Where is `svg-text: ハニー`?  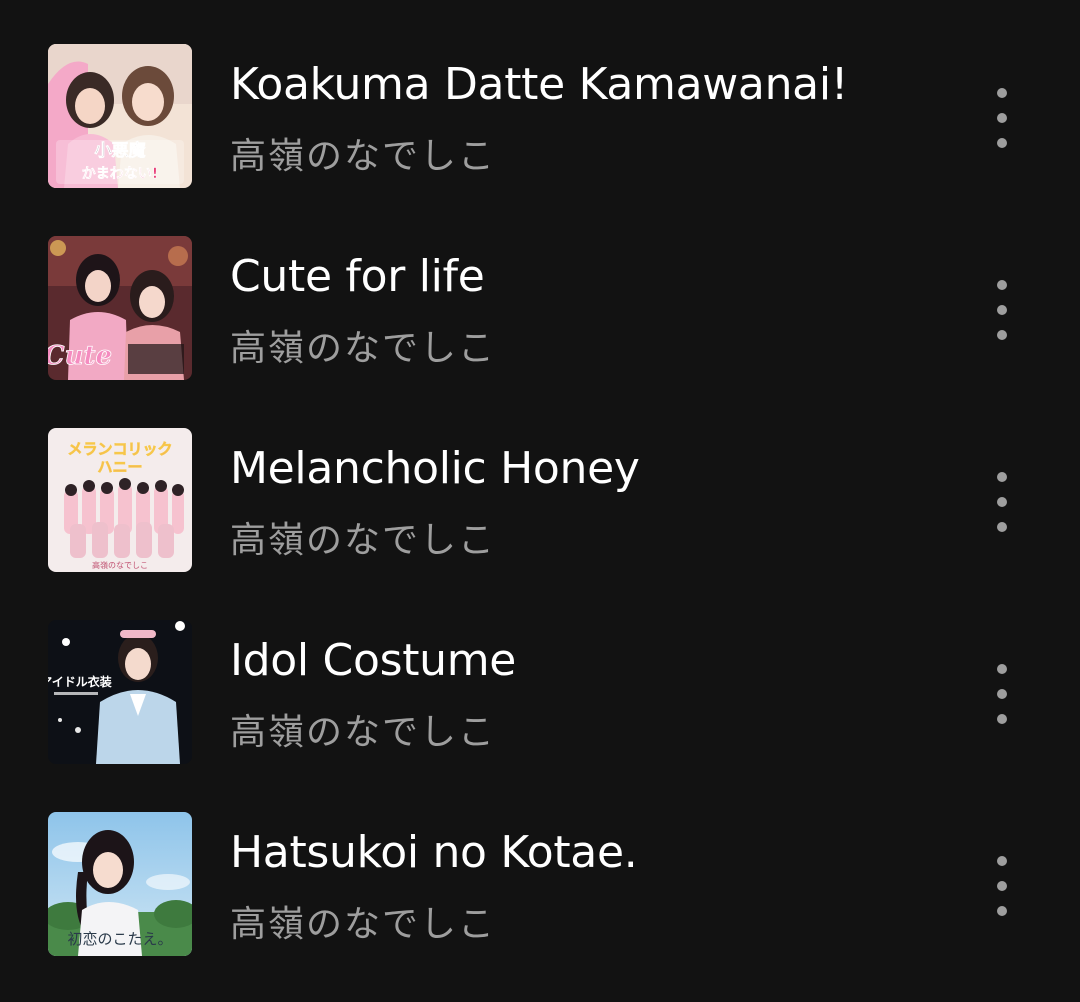 svg-text: ハニー is located at coordinates (119, 467).